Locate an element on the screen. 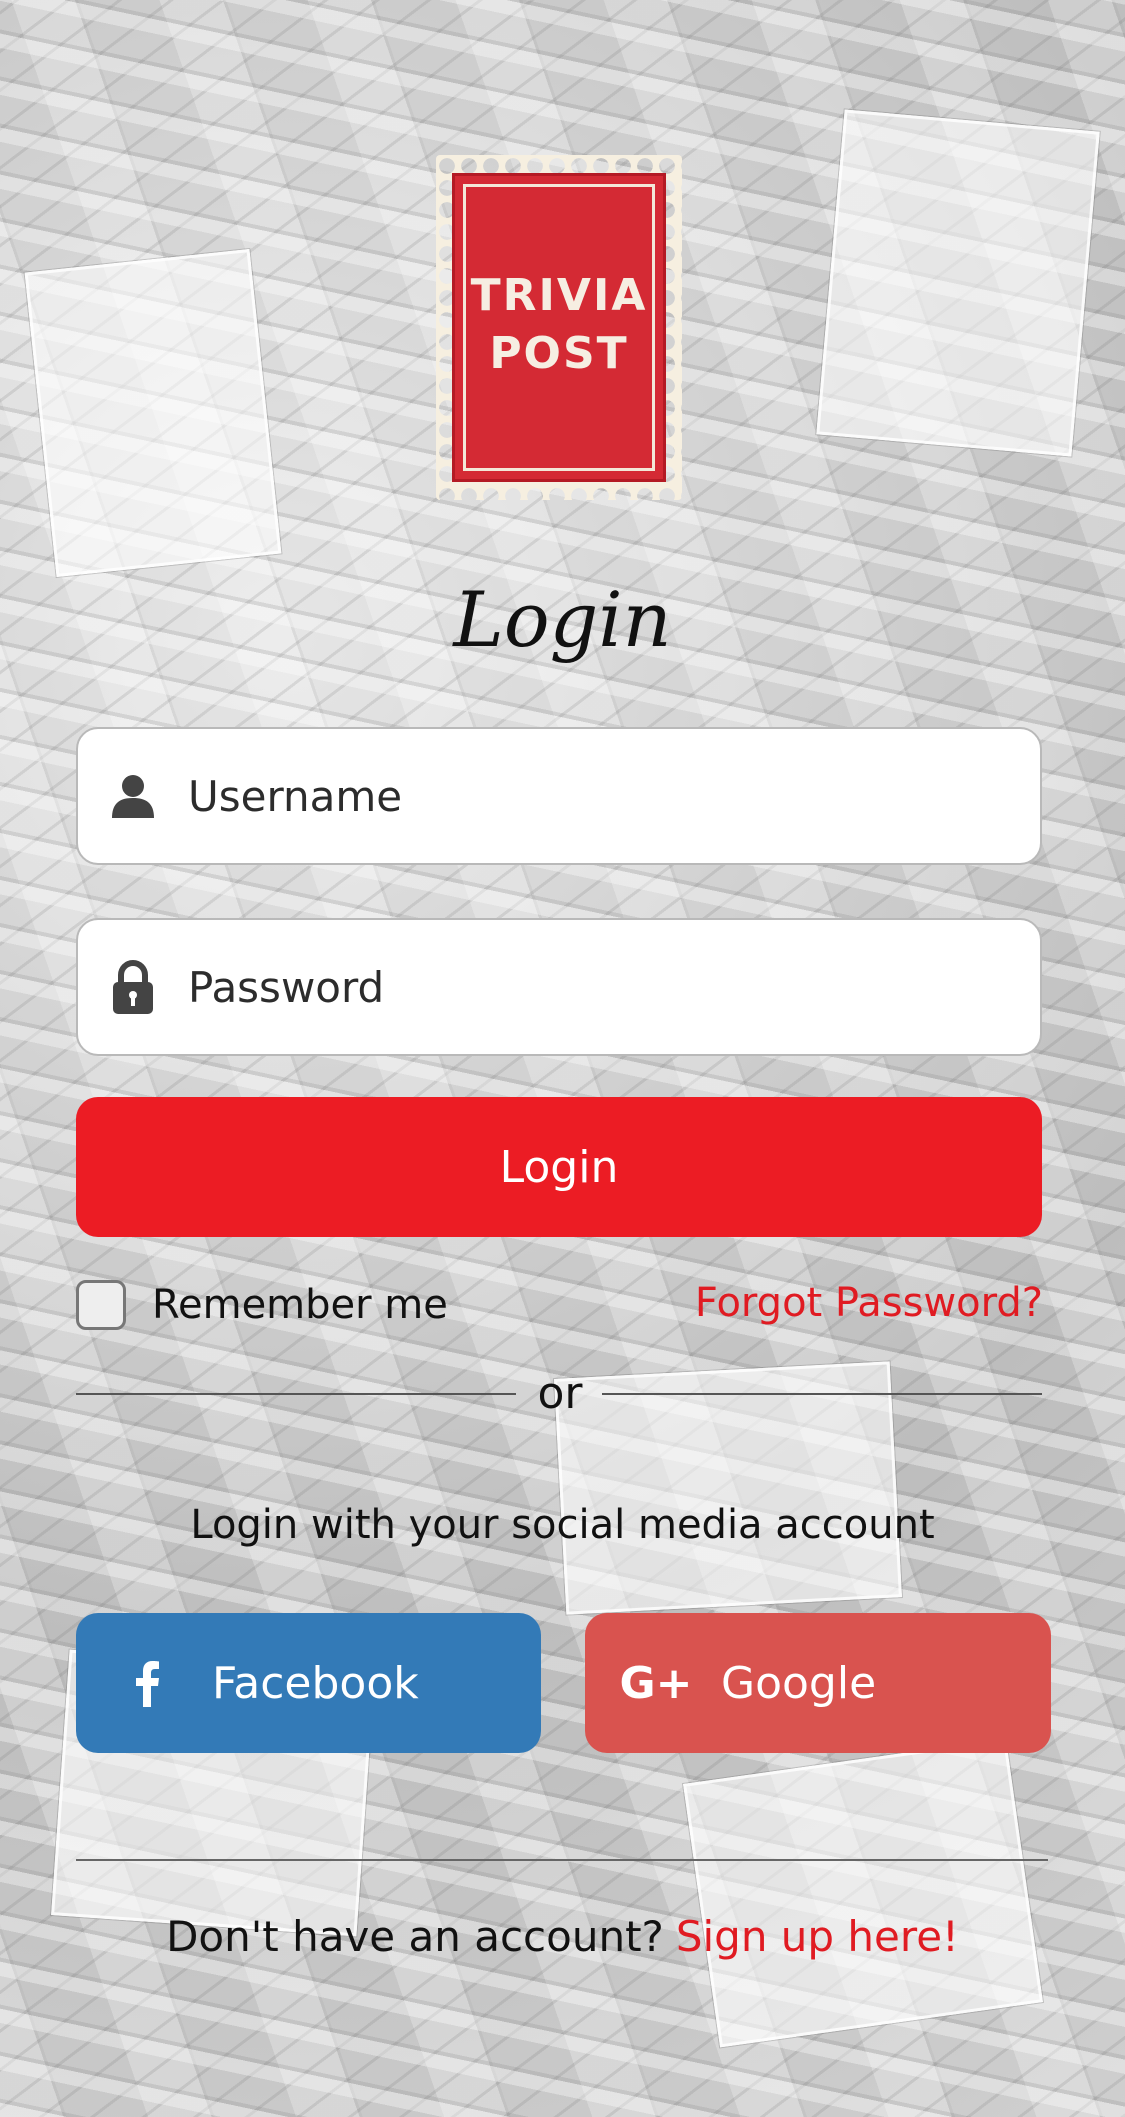  signup-row: Don't have an account? Sign up here! is located at coordinates (562, 1936).